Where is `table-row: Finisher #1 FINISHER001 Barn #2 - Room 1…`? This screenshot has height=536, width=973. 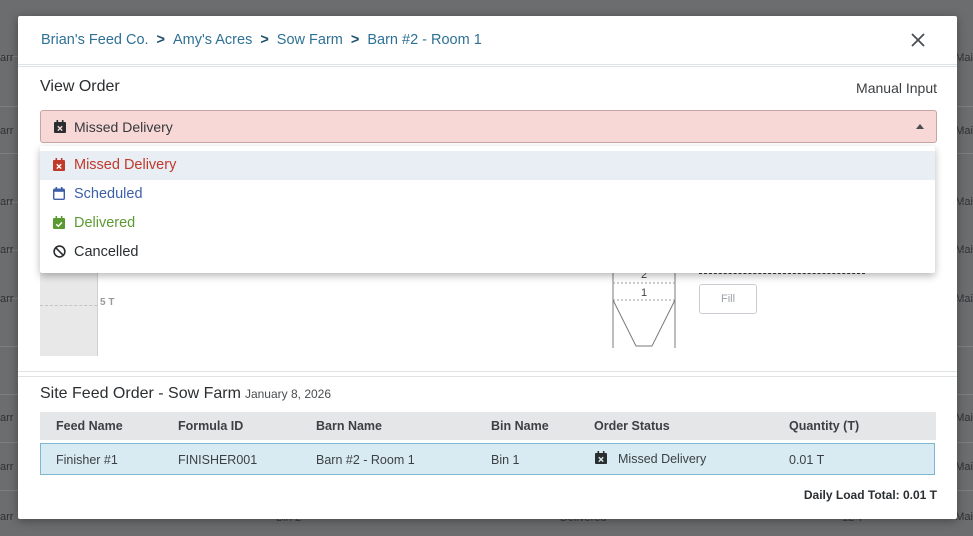 table-row: Finisher #1 FINISHER001 Barn #2 - Room 1… is located at coordinates (487, 459).